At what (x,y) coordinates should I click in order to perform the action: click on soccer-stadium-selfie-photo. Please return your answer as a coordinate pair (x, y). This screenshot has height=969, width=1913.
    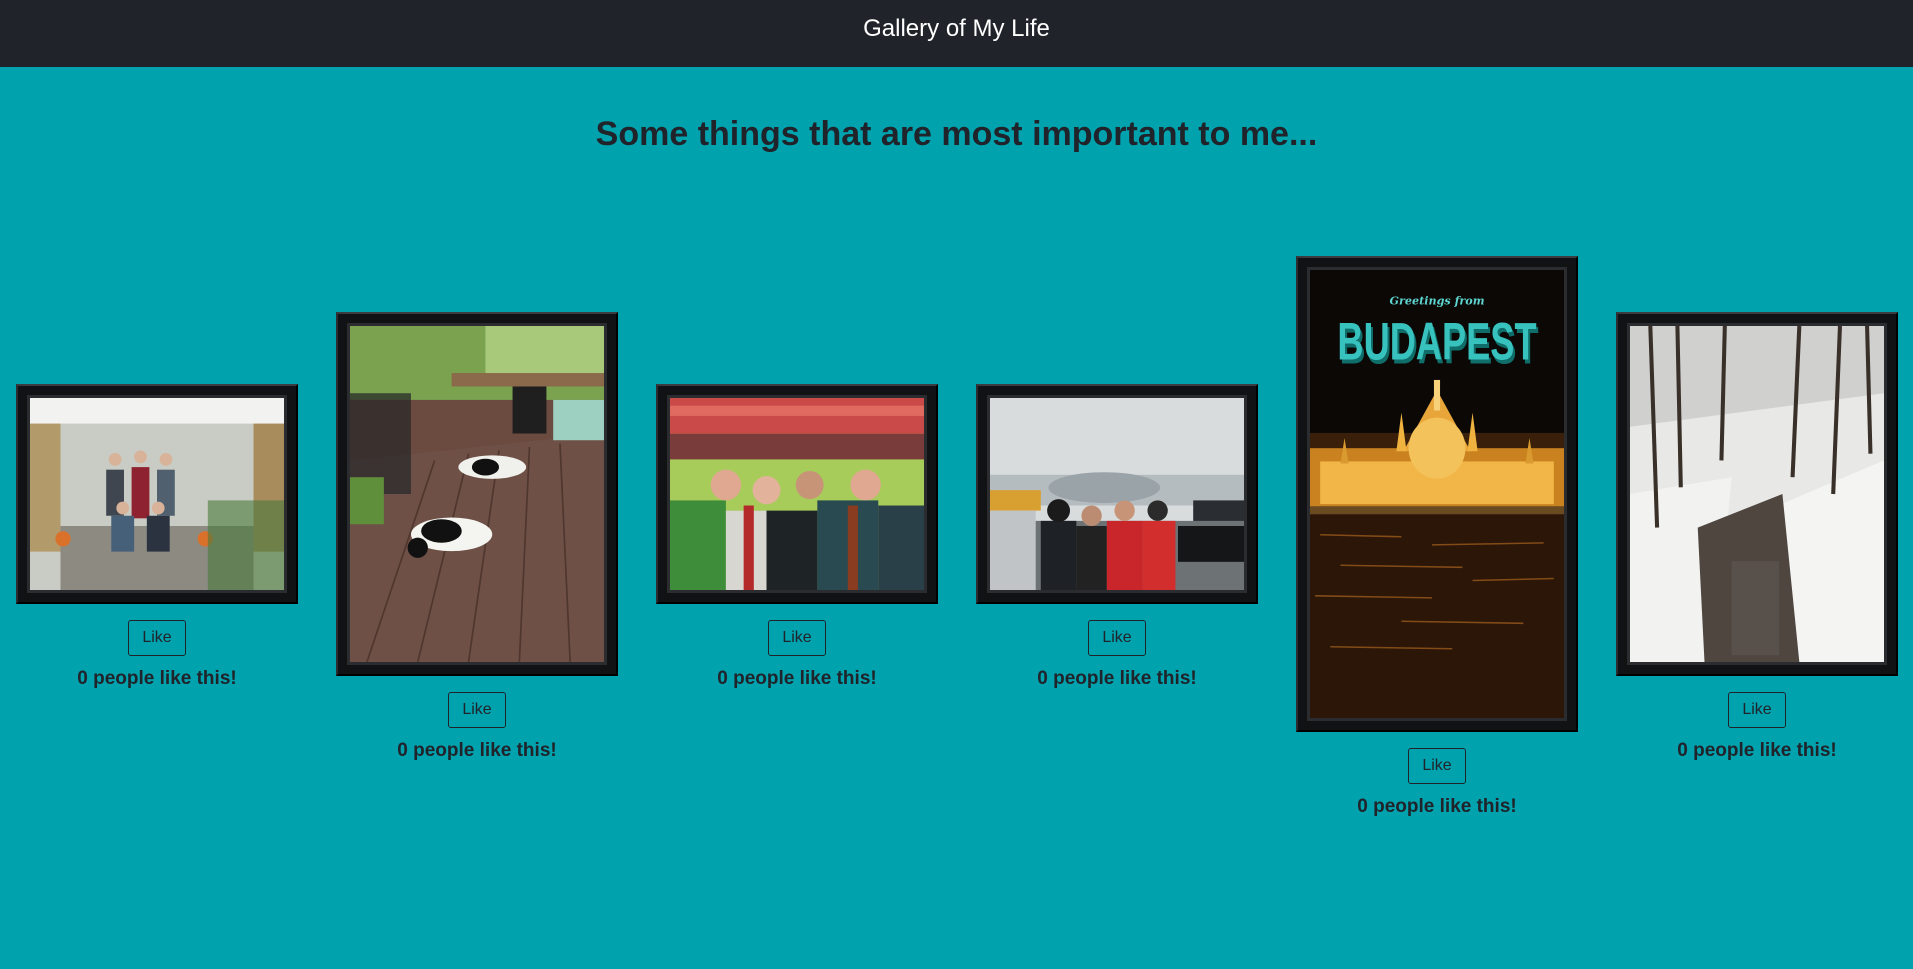
    Looking at the image, I should click on (797, 494).